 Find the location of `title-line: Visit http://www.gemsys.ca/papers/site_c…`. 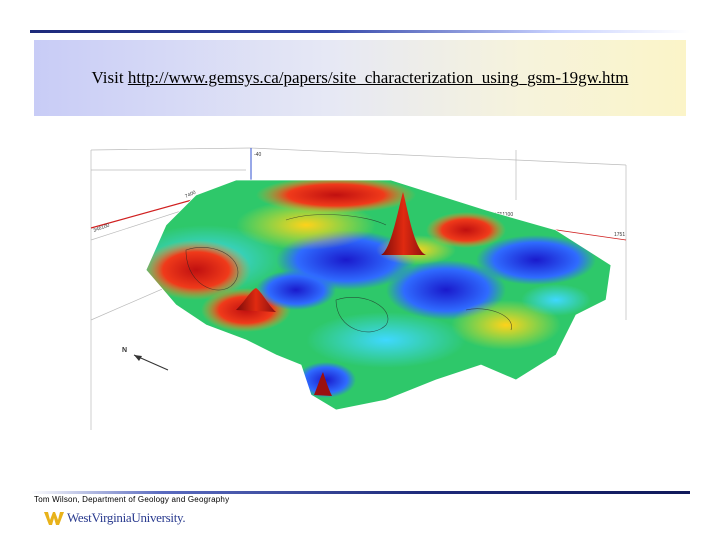

title-line: Visit http://www.gemsys.ca/papers/site_c… is located at coordinates (360, 78).